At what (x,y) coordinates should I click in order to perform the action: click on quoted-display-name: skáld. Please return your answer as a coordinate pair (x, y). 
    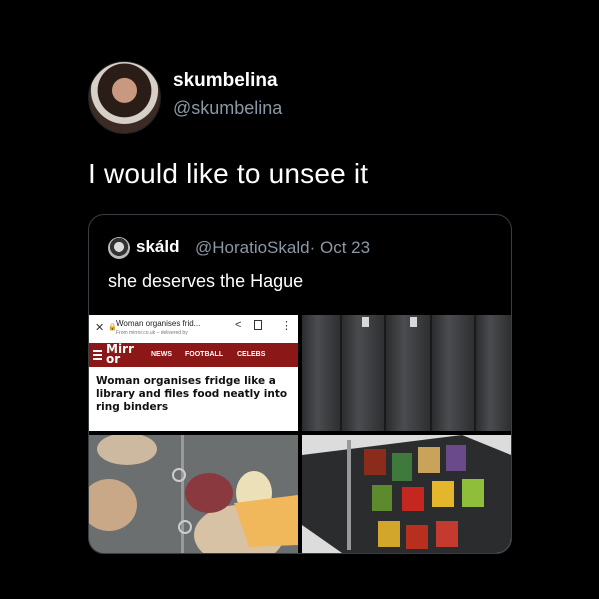
    Looking at the image, I should click on (157, 247).